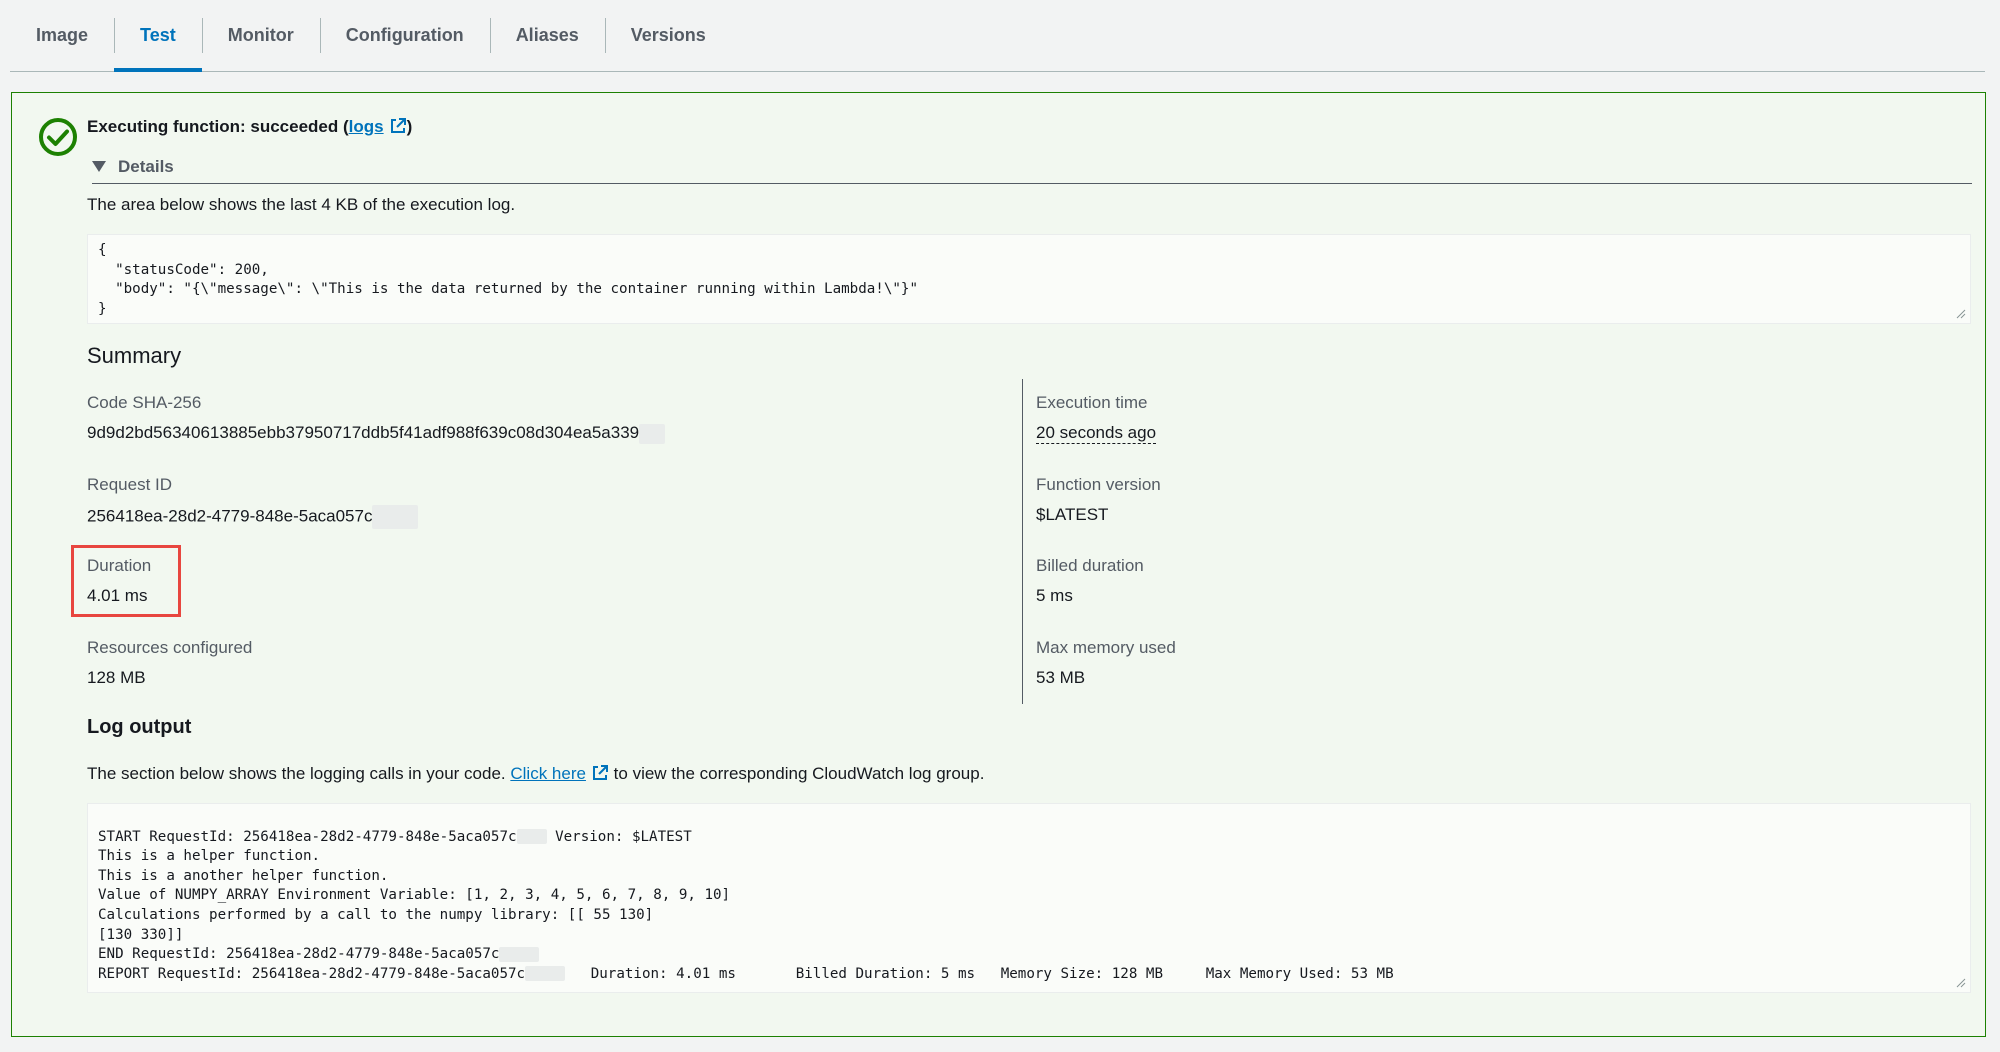 This screenshot has height=1052, width=2000. What do you see at coordinates (1061, 677) in the screenshot?
I see `max-memory-value: 53 MB` at bounding box center [1061, 677].